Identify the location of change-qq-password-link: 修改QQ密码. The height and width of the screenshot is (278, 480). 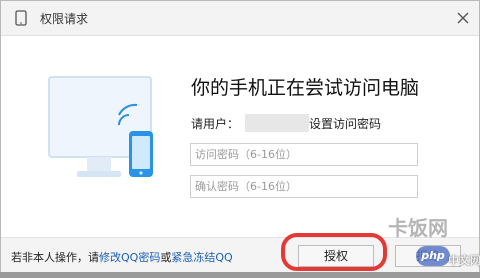
(129, 257).